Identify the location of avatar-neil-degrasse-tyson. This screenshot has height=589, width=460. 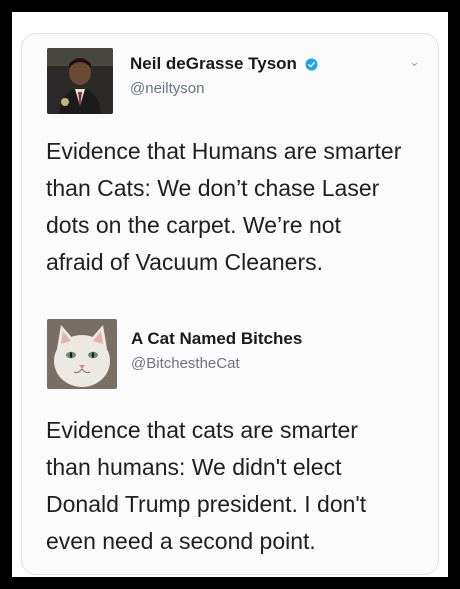
(80, 81).